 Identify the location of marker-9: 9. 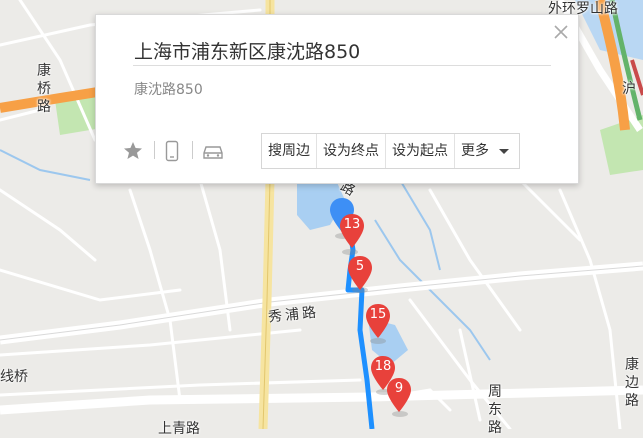
(399, 395).